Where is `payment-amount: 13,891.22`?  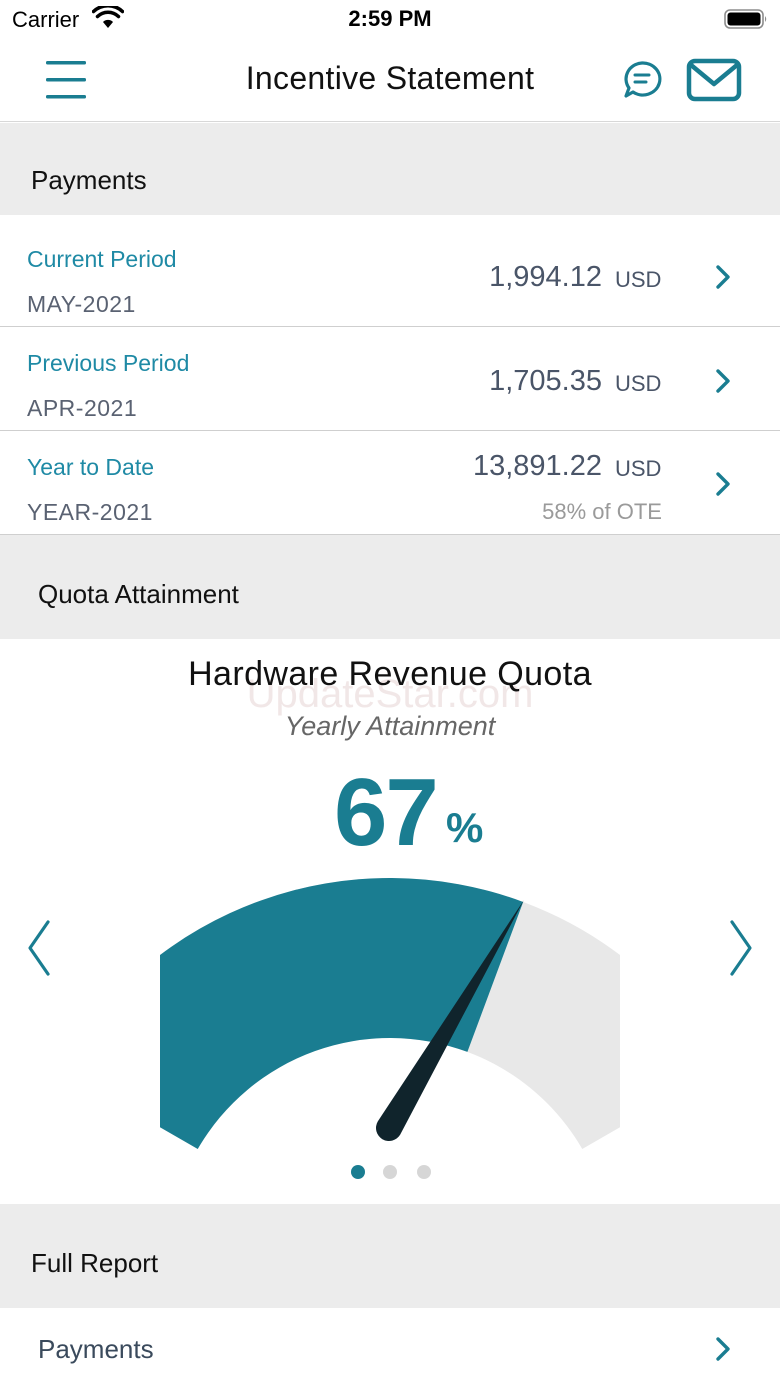
payment-amount: 13,891.22 is located at coordinates (537, 466).